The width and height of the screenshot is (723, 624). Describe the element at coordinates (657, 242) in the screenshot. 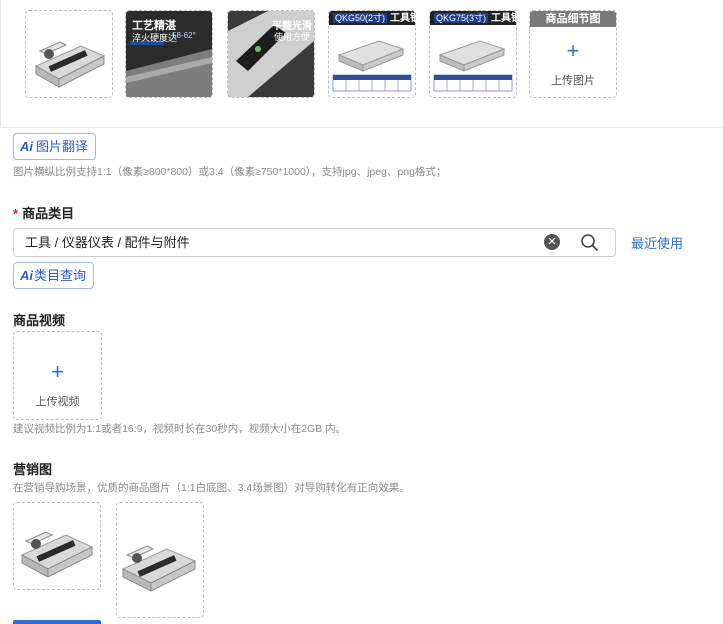

I see `recent-use-link: 最近使用` at that location.